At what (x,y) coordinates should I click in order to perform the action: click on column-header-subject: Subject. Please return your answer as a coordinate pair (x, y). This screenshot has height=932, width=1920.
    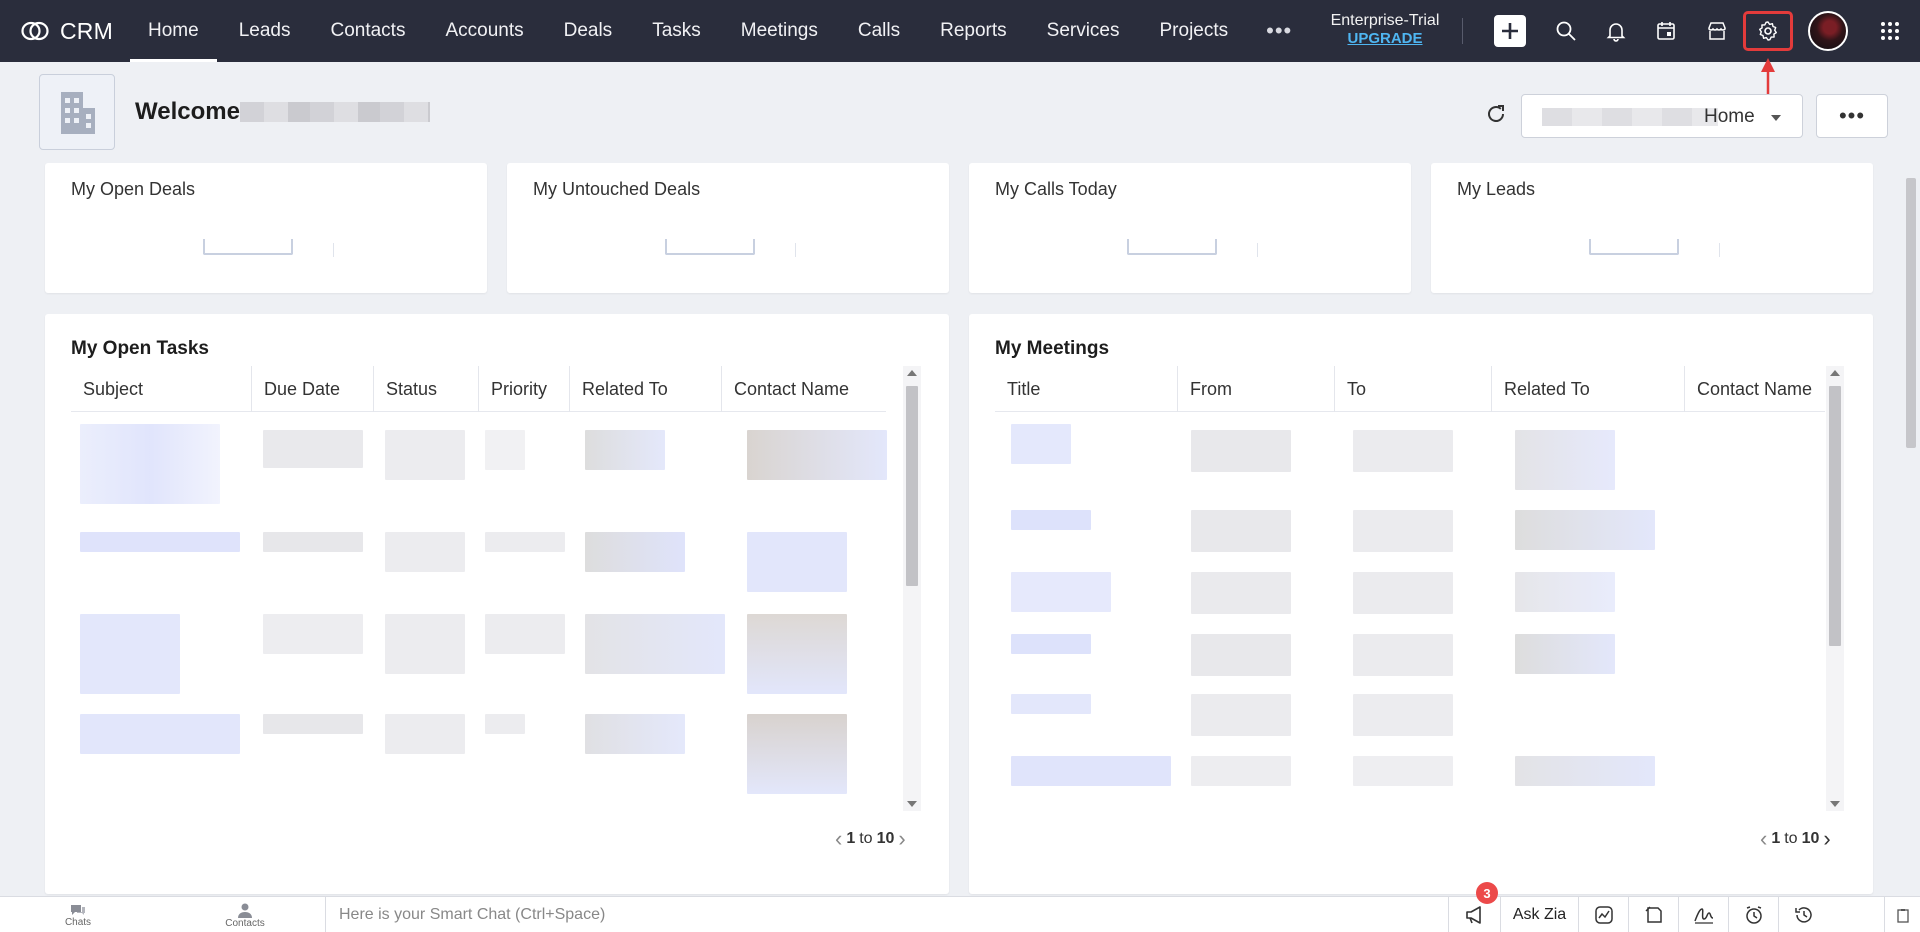
    Looking at the image, I should click on (161, 389).